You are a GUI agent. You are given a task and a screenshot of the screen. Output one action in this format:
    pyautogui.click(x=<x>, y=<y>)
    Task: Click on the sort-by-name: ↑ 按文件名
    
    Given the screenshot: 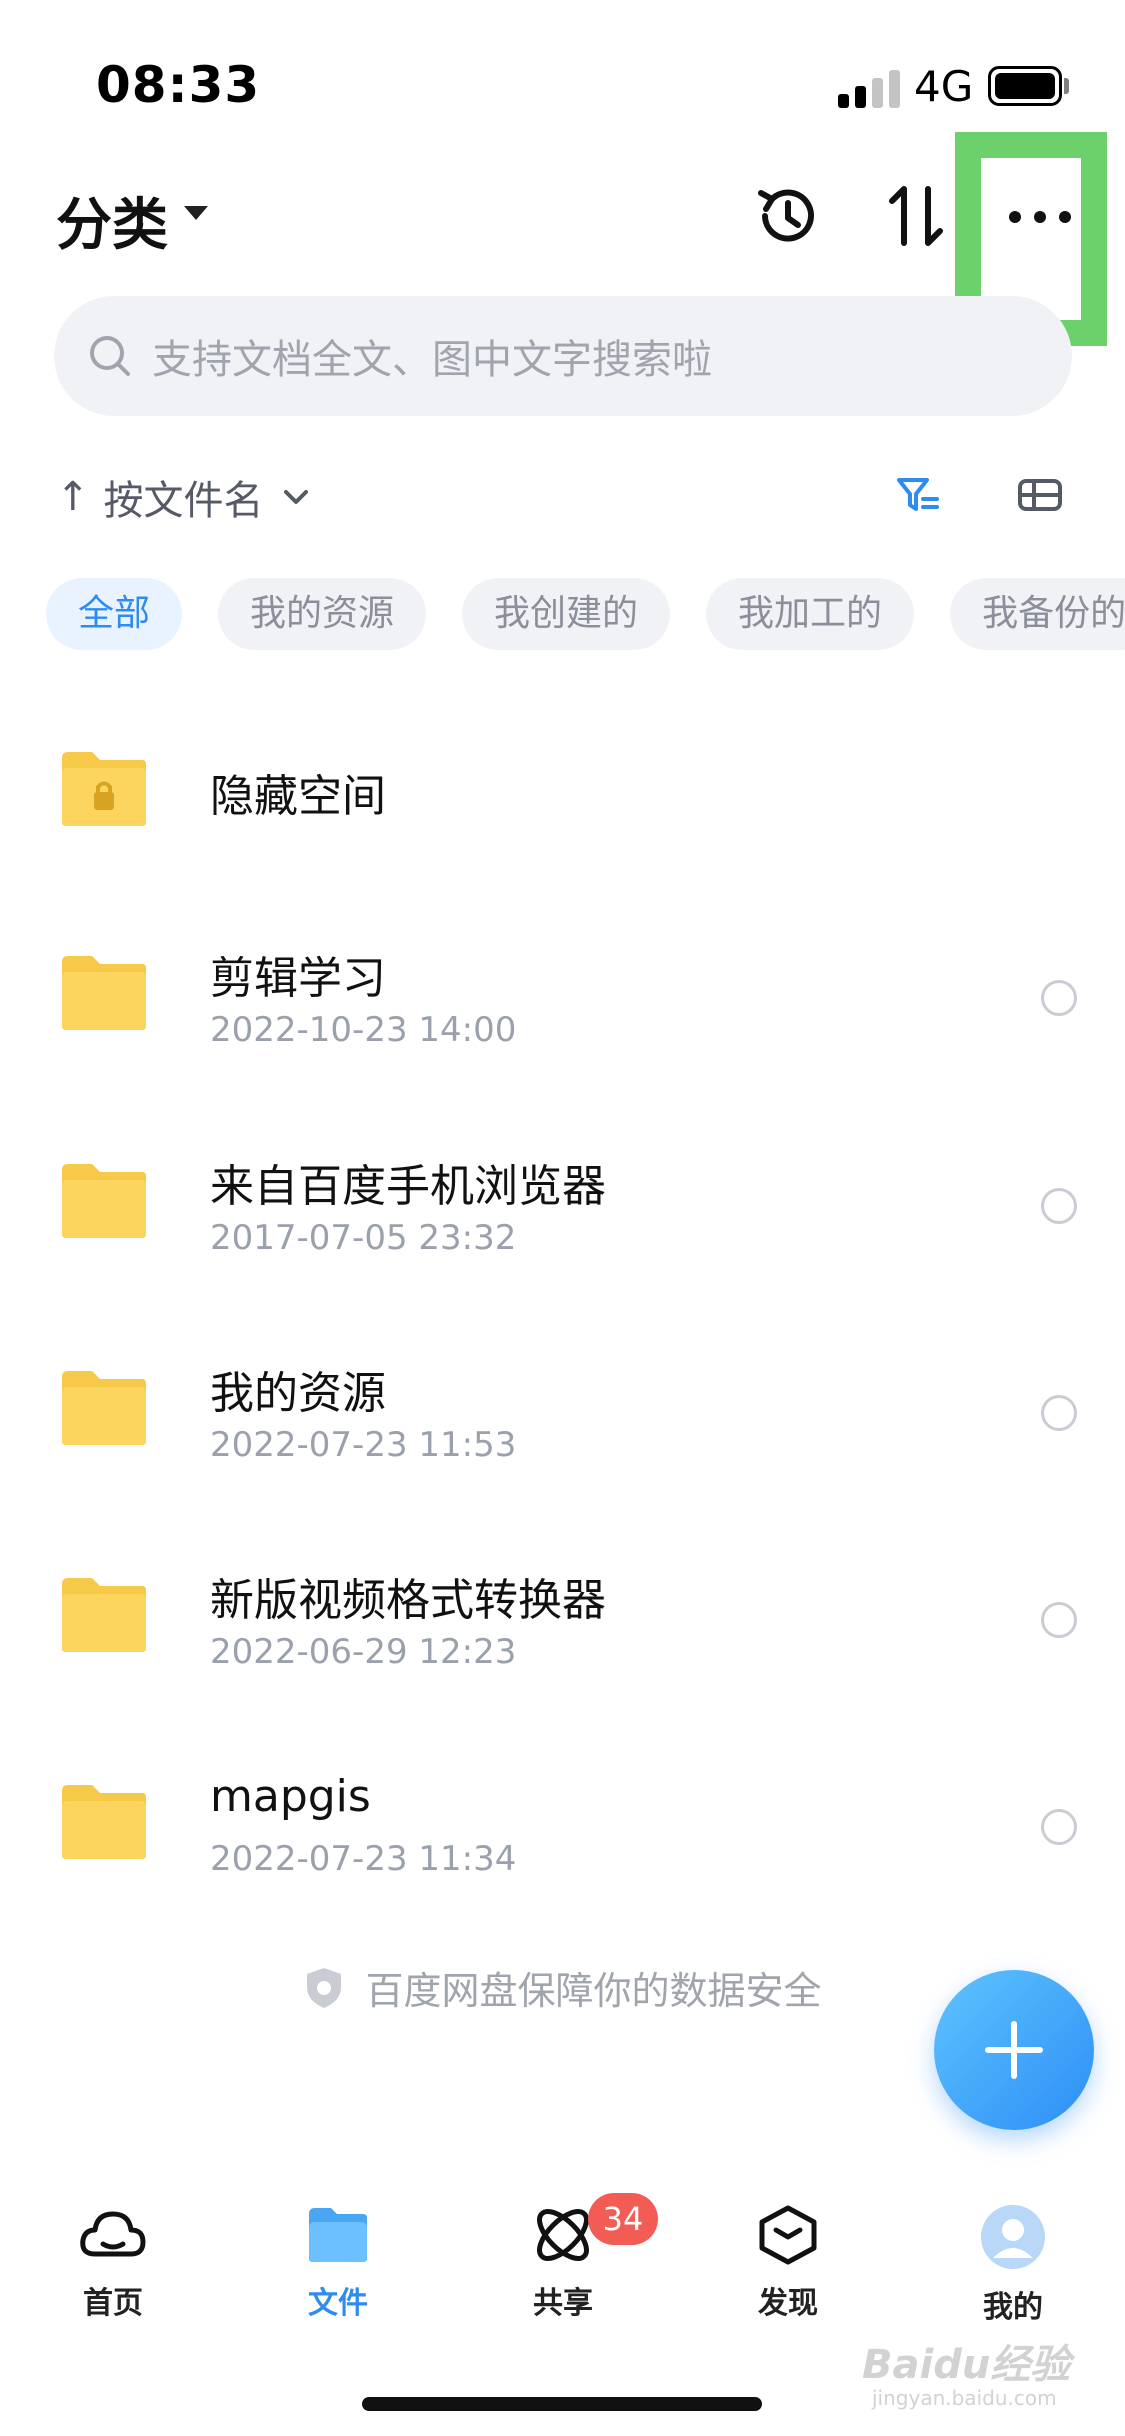 What is the action you would take?
    pyautogui.click(x=183, y=497)
    